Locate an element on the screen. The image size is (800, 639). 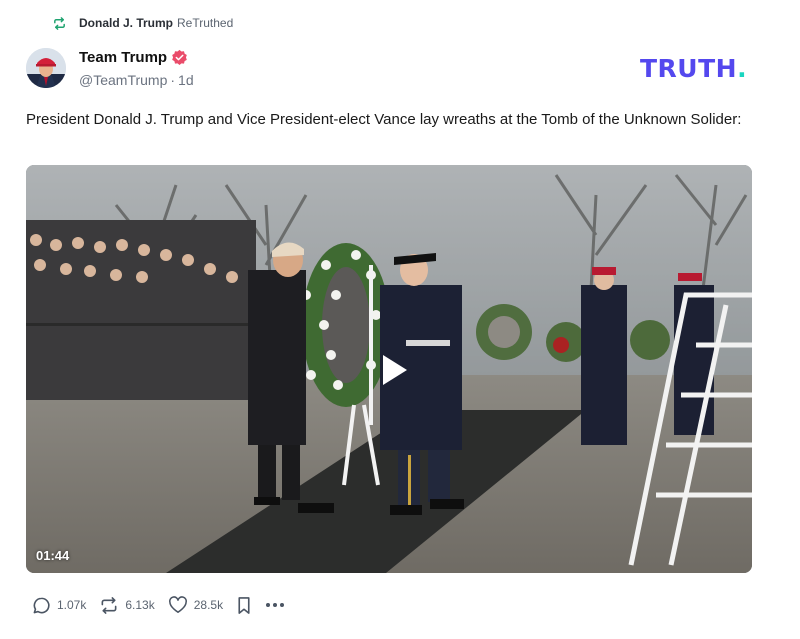
author-name: Team Trump is located at coordinates (133, 57).